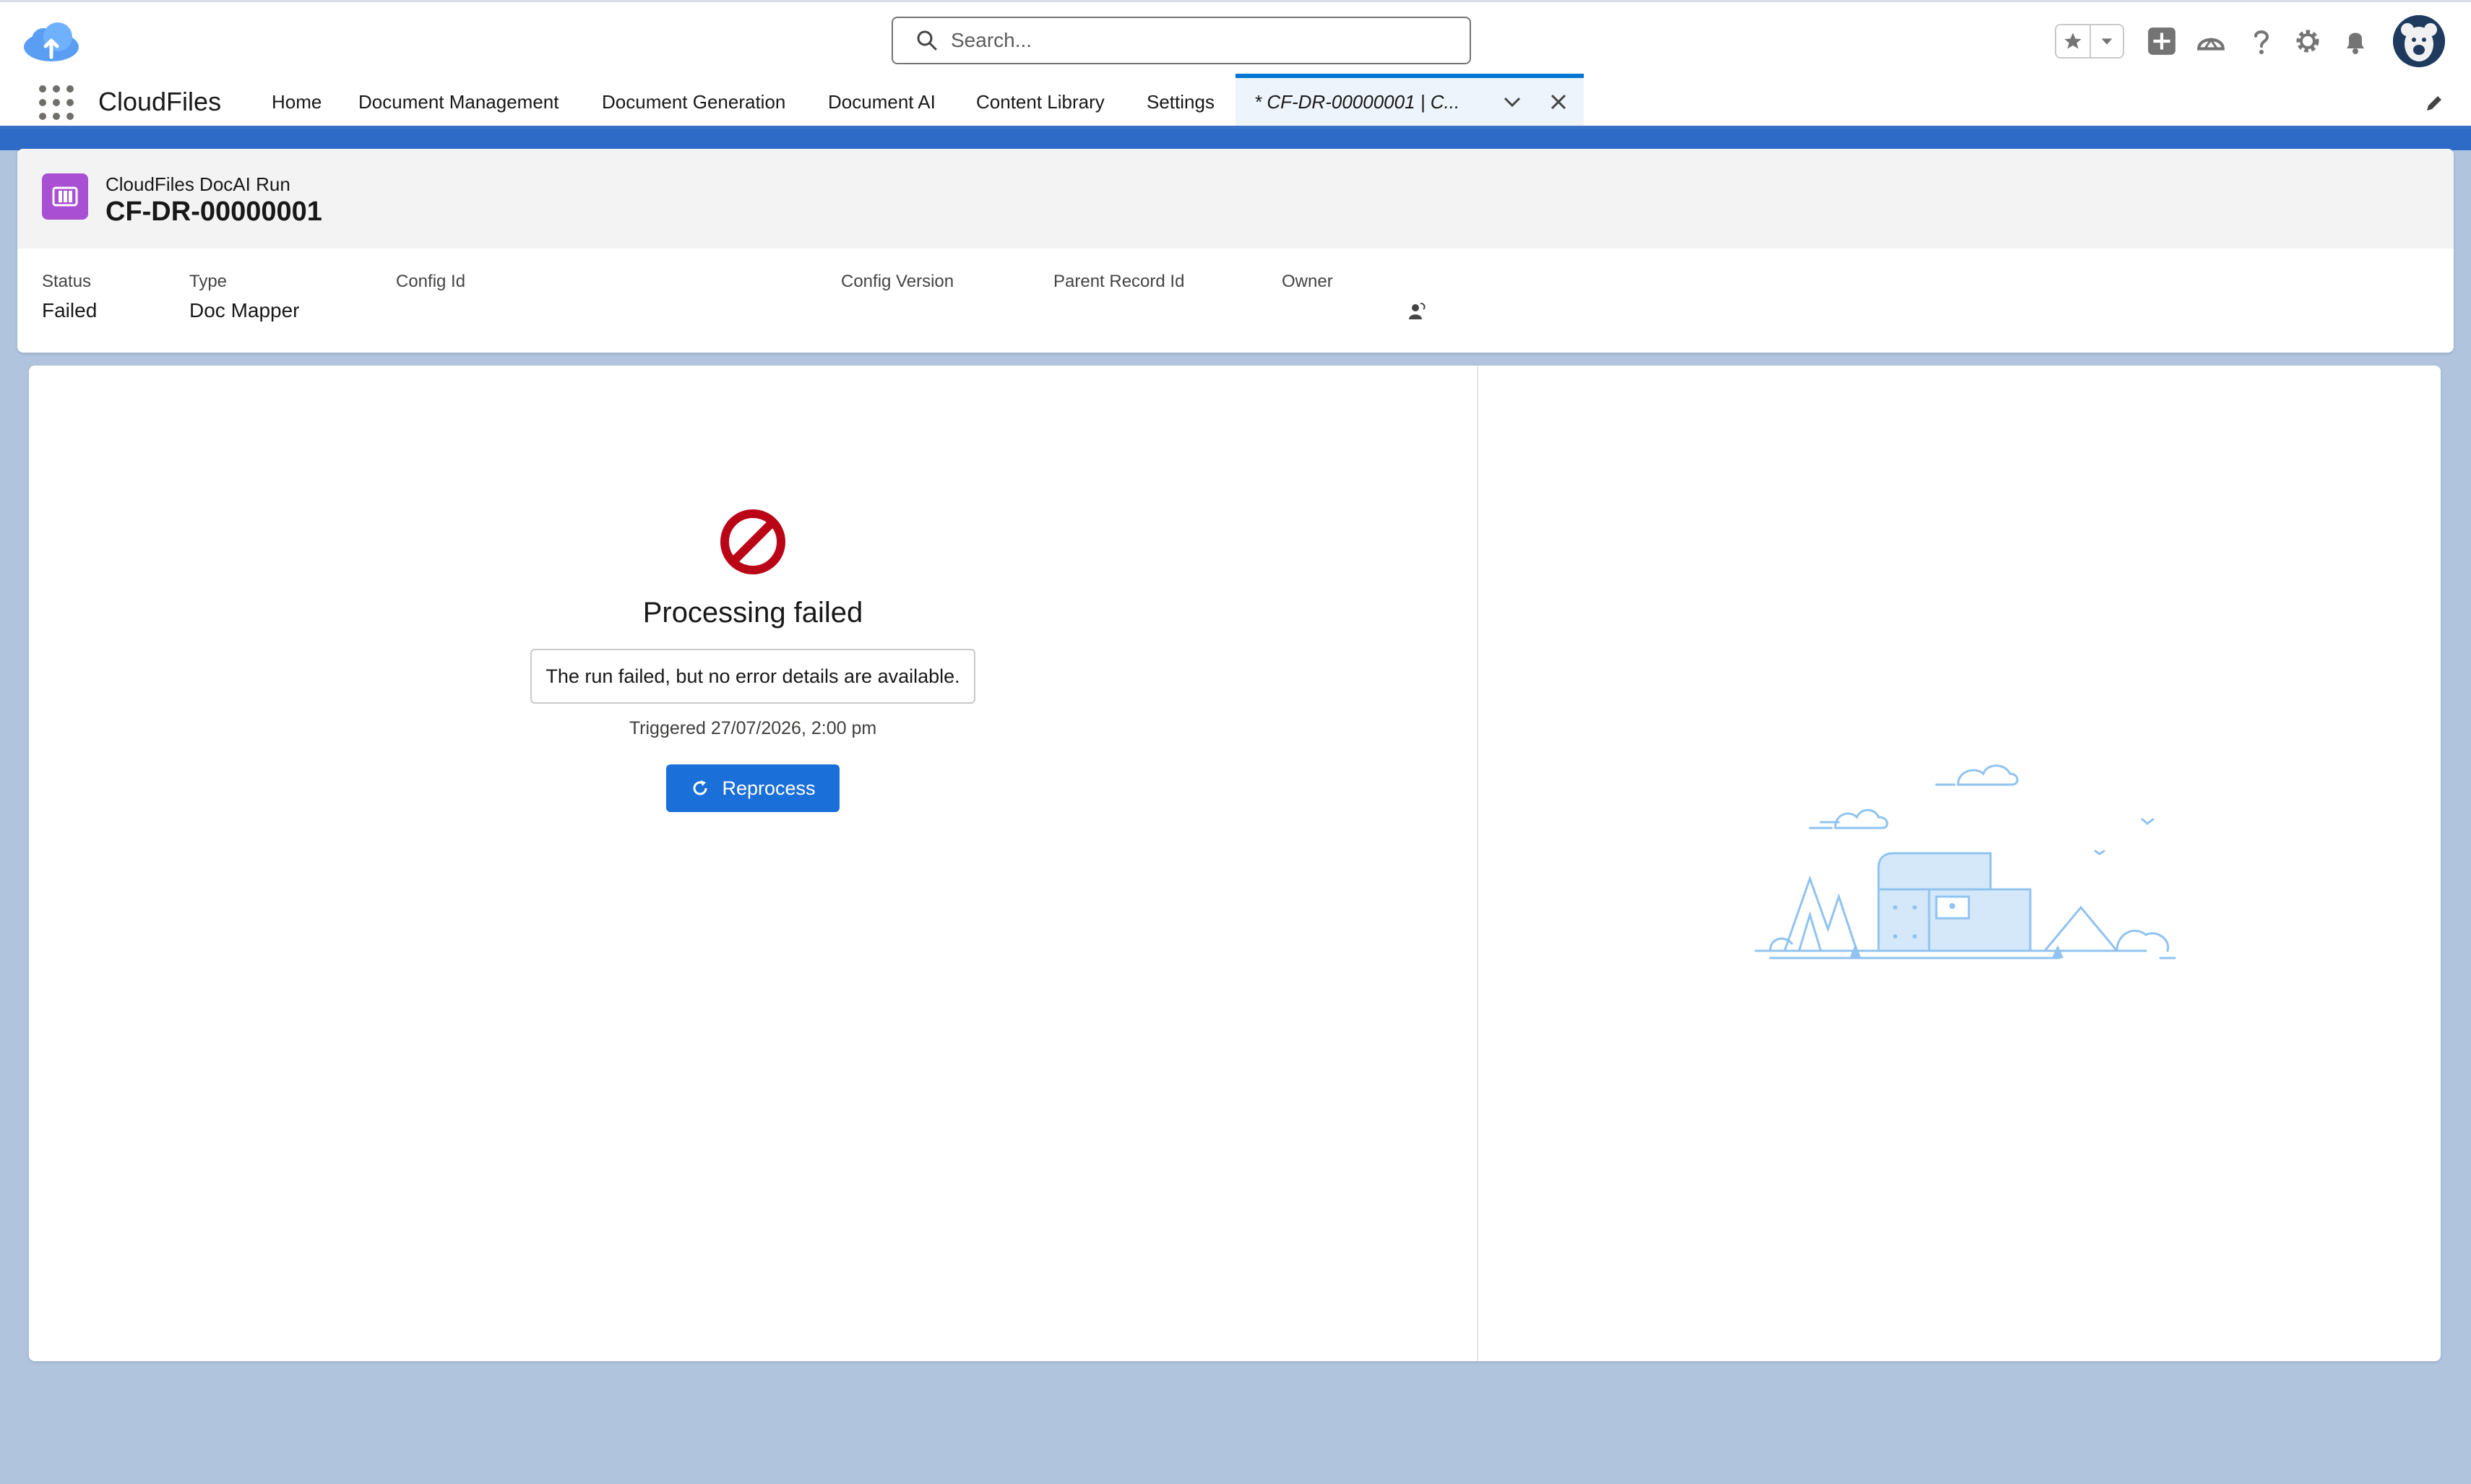 The height and width of the screenshot is (1484, 2471). I want to click on field-config-id: Config Id, so click(430, 285).